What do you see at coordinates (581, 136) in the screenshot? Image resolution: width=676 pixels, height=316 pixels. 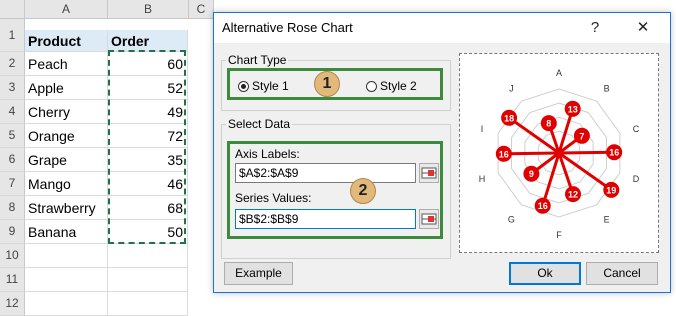 I see `spoke-value-label: 7` at bounding box center [581, 136].